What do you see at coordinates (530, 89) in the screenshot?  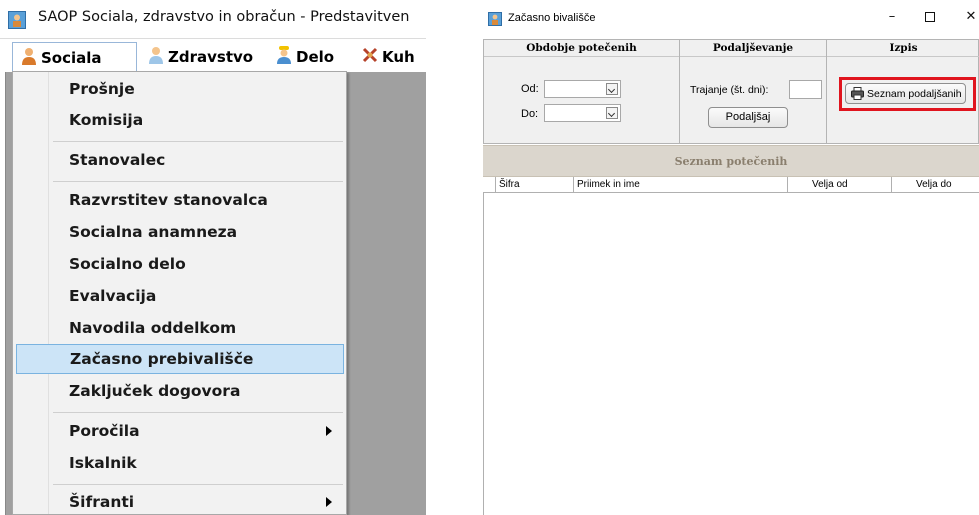 I see `from-label: Od:` at bounding box center [530, 89].